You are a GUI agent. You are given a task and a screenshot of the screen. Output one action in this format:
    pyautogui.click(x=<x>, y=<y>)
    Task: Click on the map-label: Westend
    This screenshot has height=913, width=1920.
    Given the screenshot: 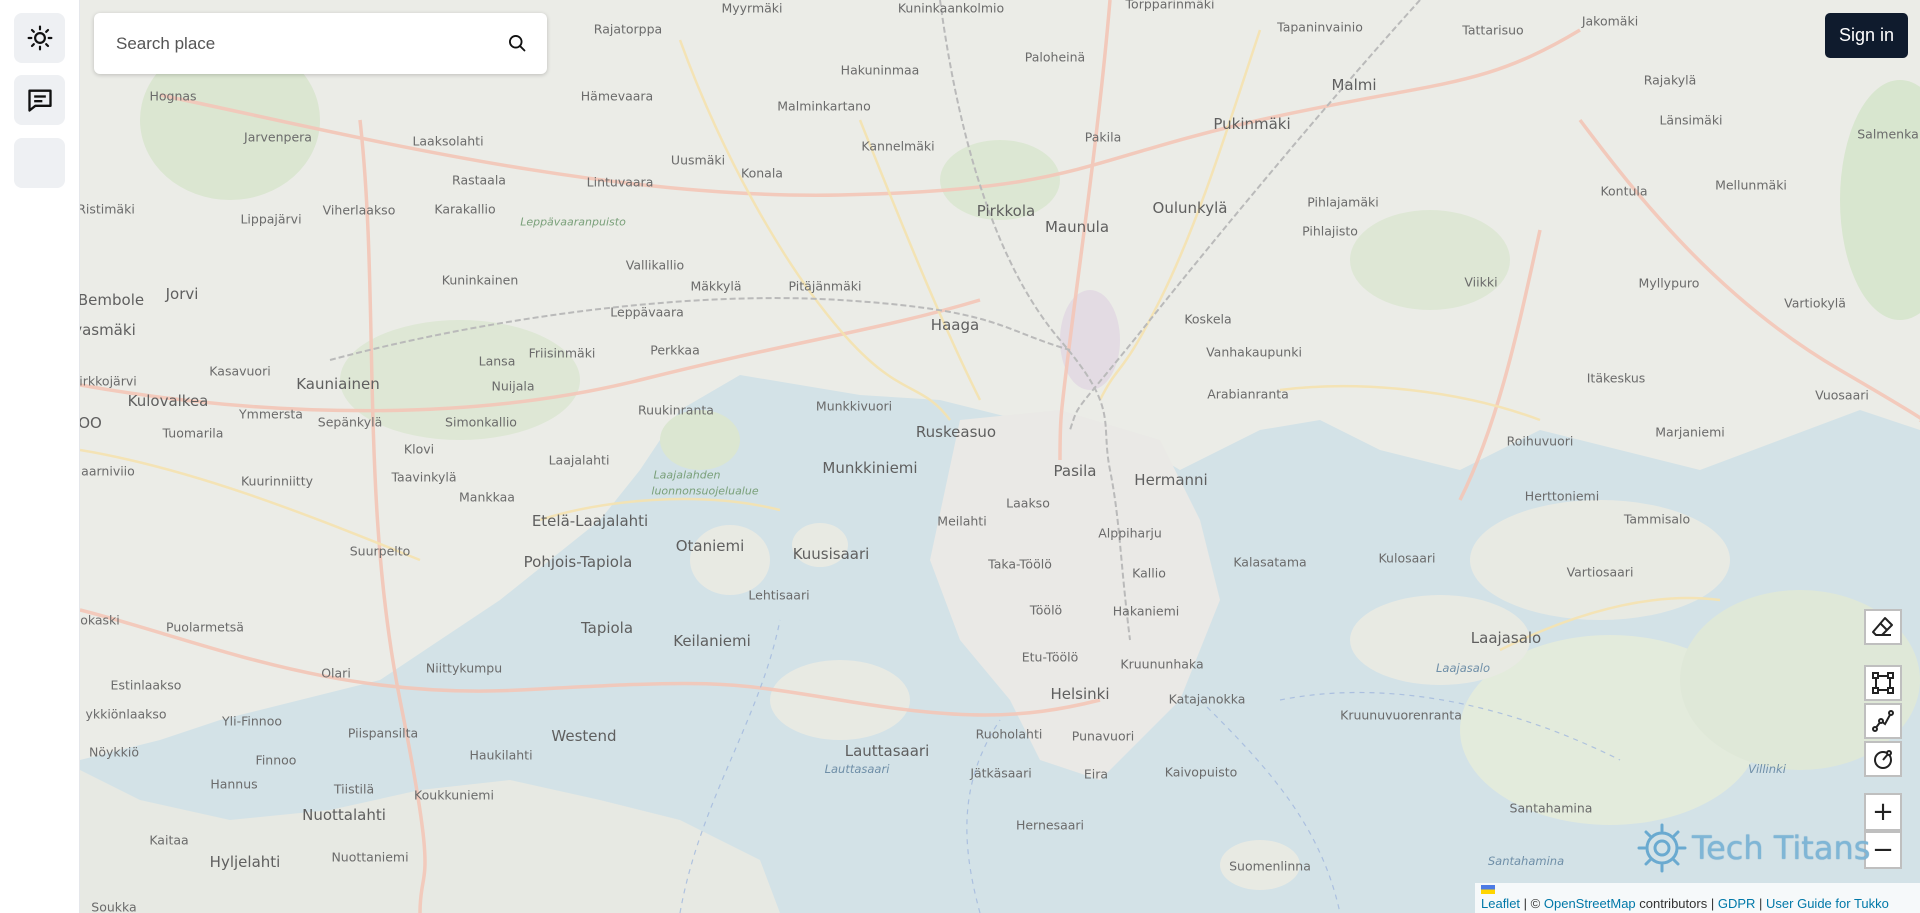 What is the action you would take?
    pyautogui.click(x=584, y=736)
    